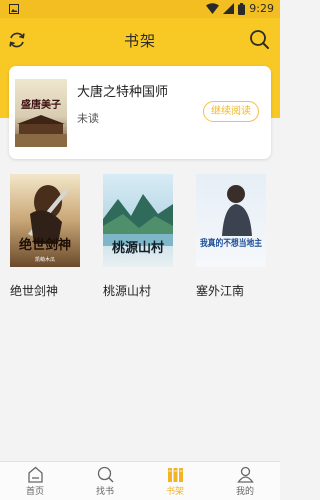 This screenshot has height=500, width=320. Describe the element at coordinates (88, 118) in the screenshot. I see `read-status: 未读` at that location.